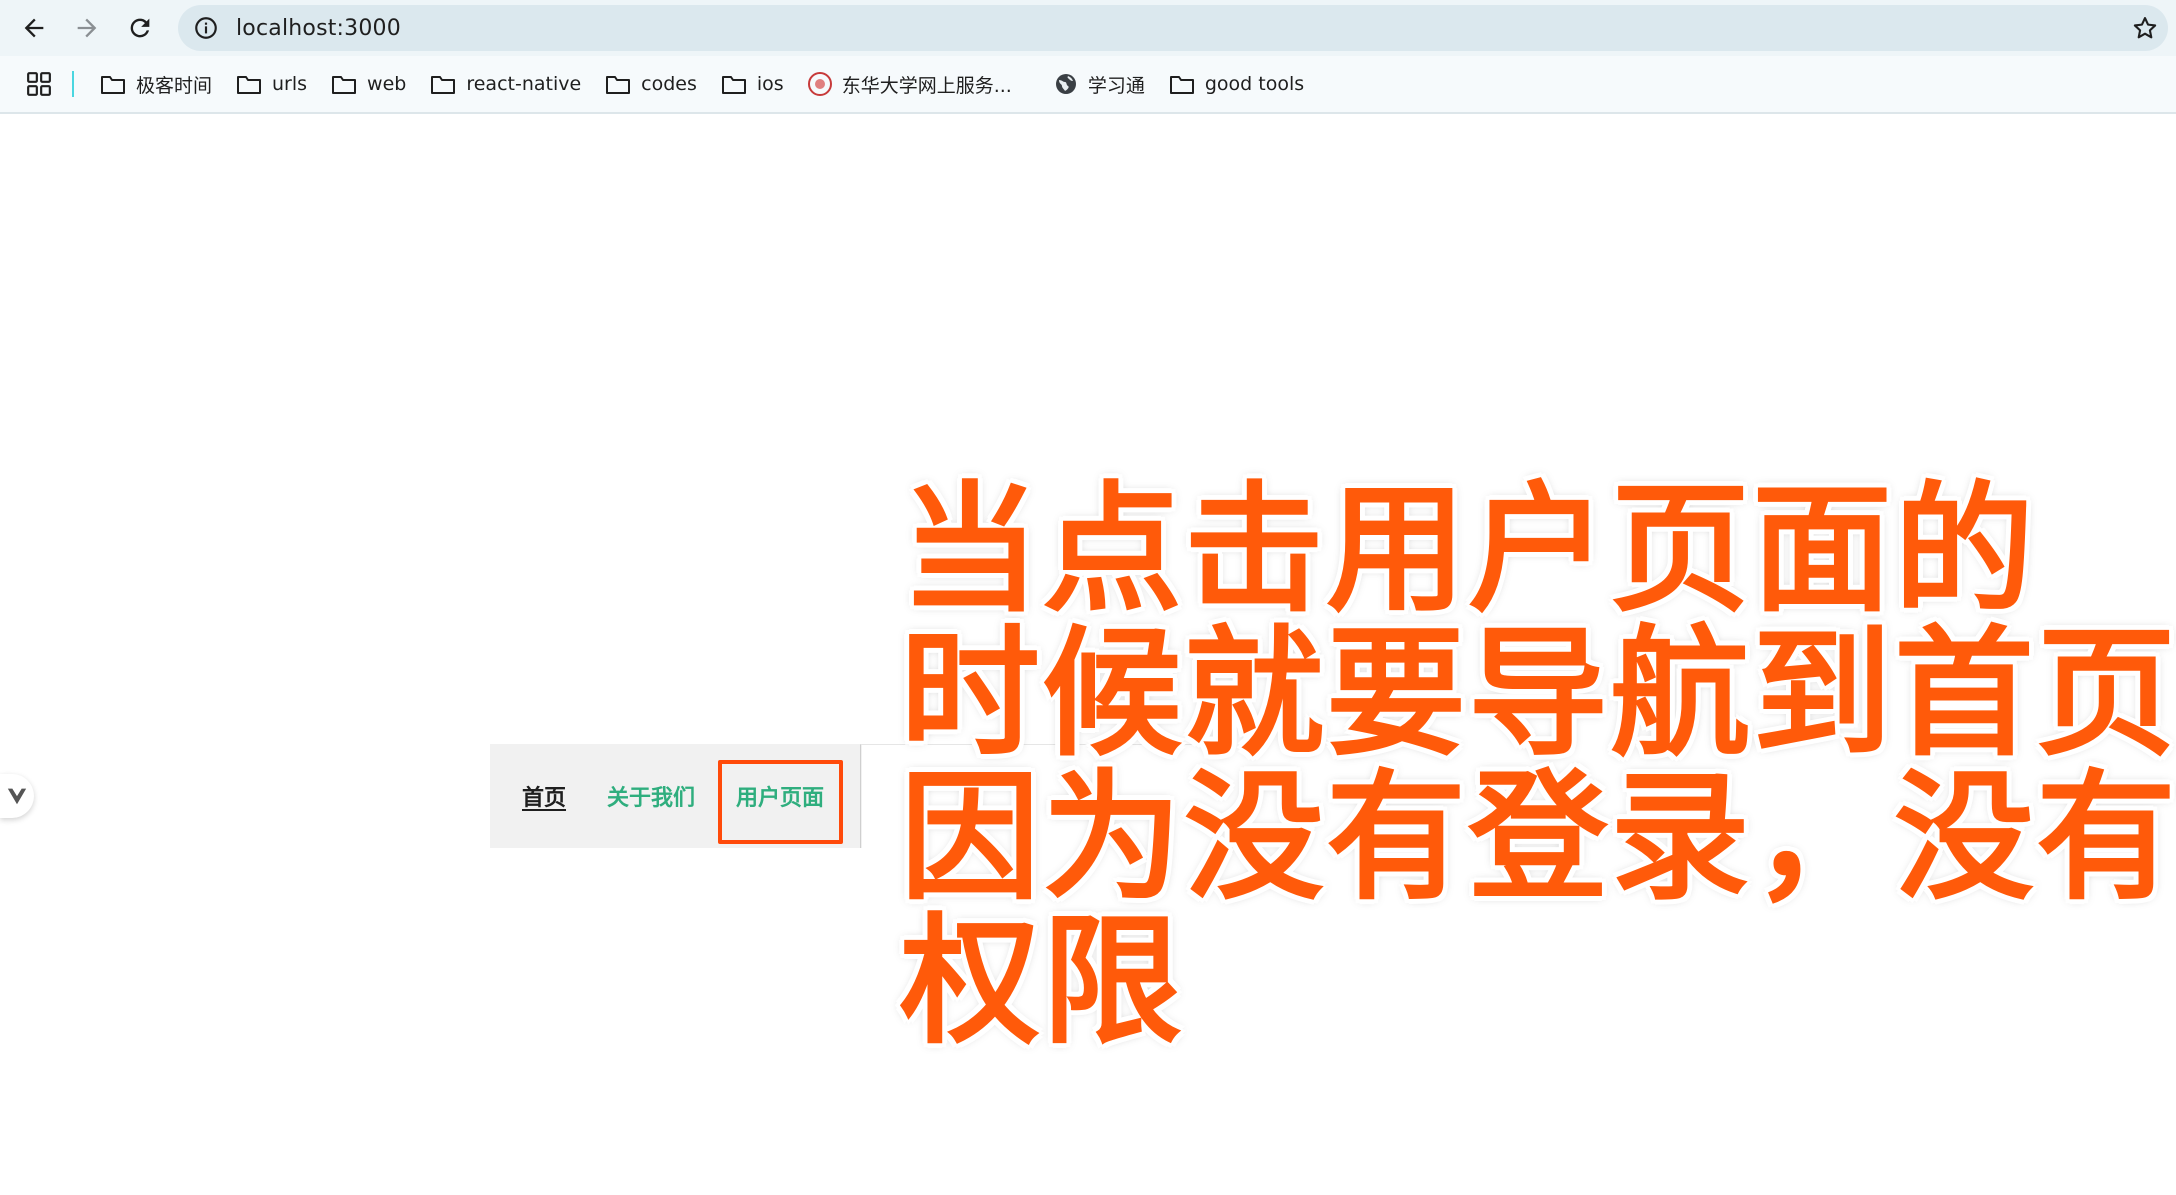  What do you see at coordinates (1254, 84) in the screenshot?
I see `bookmark-label: good tools` at bounding box center [1254, 84].